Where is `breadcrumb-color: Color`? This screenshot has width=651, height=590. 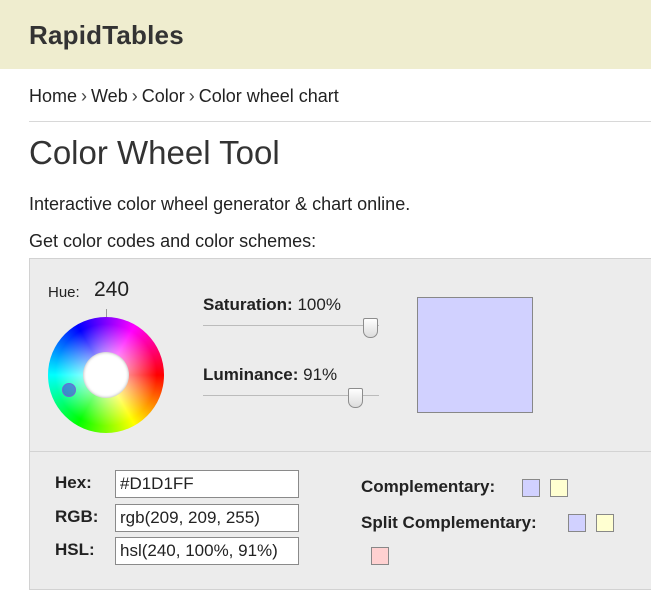
breadcrumb-color: Color is located at coordinates (163, 96).